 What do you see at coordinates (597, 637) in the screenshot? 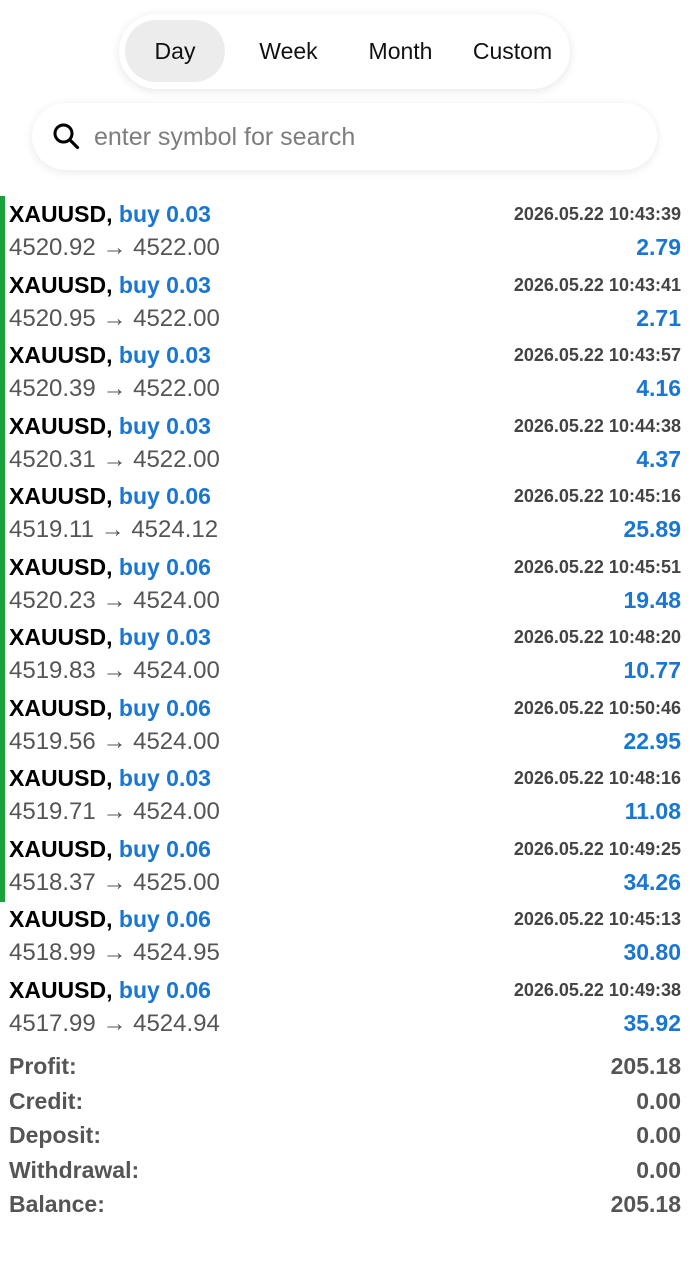
I see `trade-time: 2026.05.22 10:48:20` at bounding box center [597, 637].